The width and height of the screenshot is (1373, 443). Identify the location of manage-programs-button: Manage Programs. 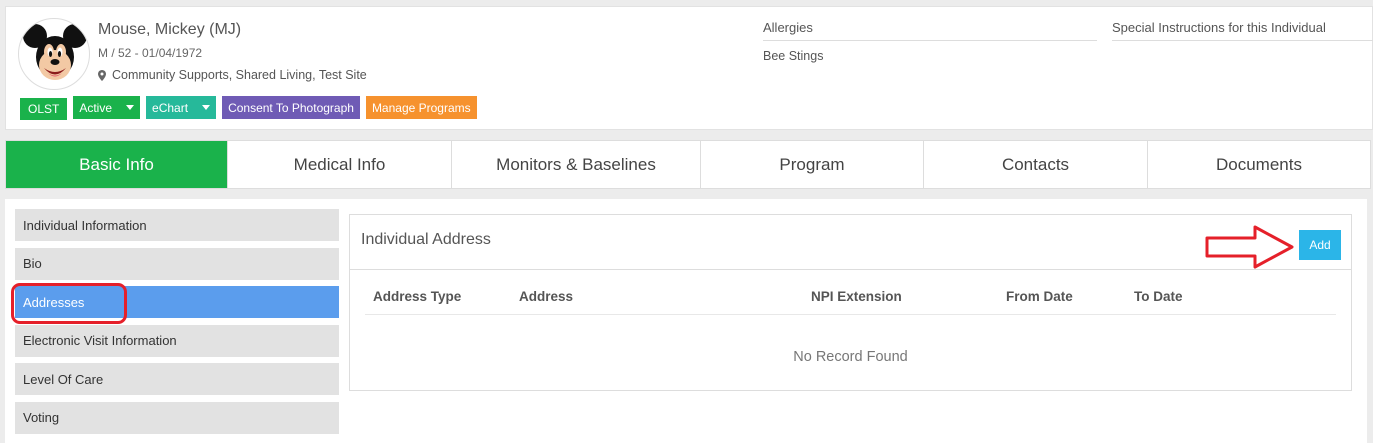
(421, 107).